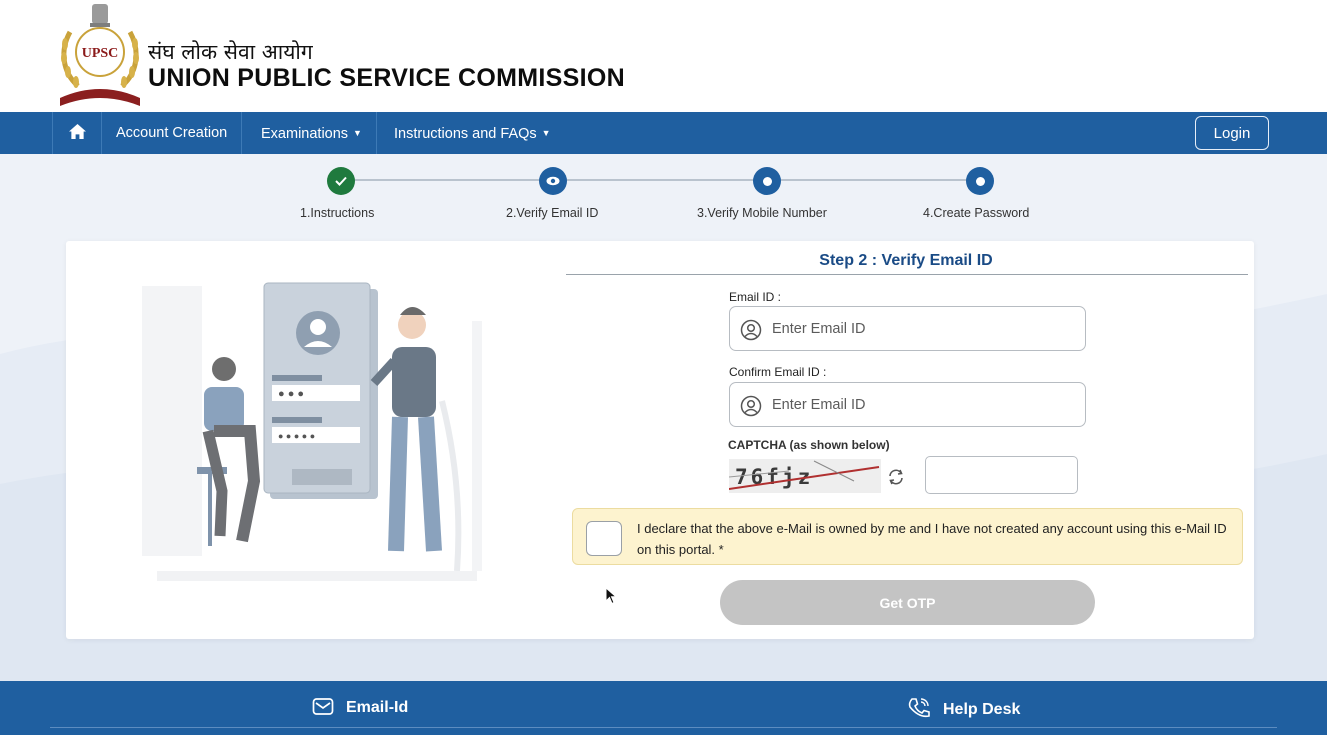  I want to click on footer-email-label: Email-Id, so click(377, 707).